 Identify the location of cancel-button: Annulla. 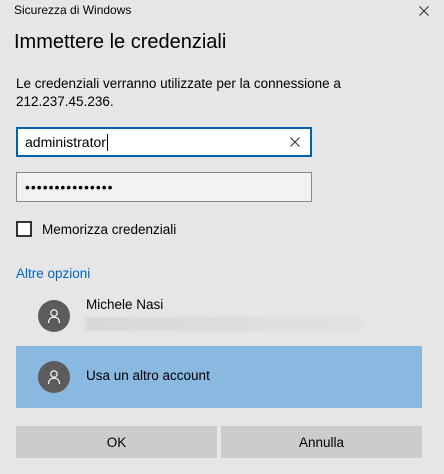
(321, 442).